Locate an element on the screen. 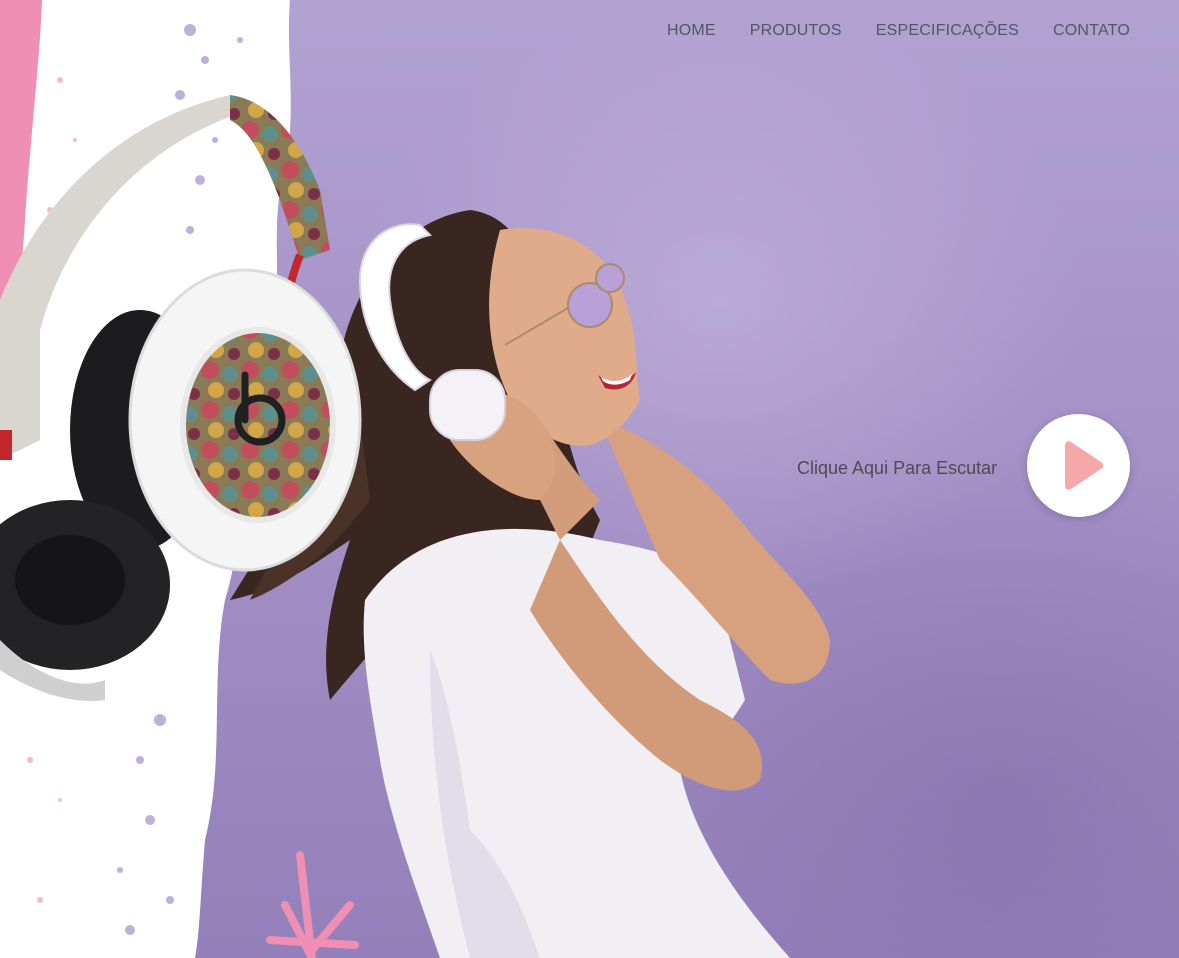  play-button is located at coordinates (1078, 465).